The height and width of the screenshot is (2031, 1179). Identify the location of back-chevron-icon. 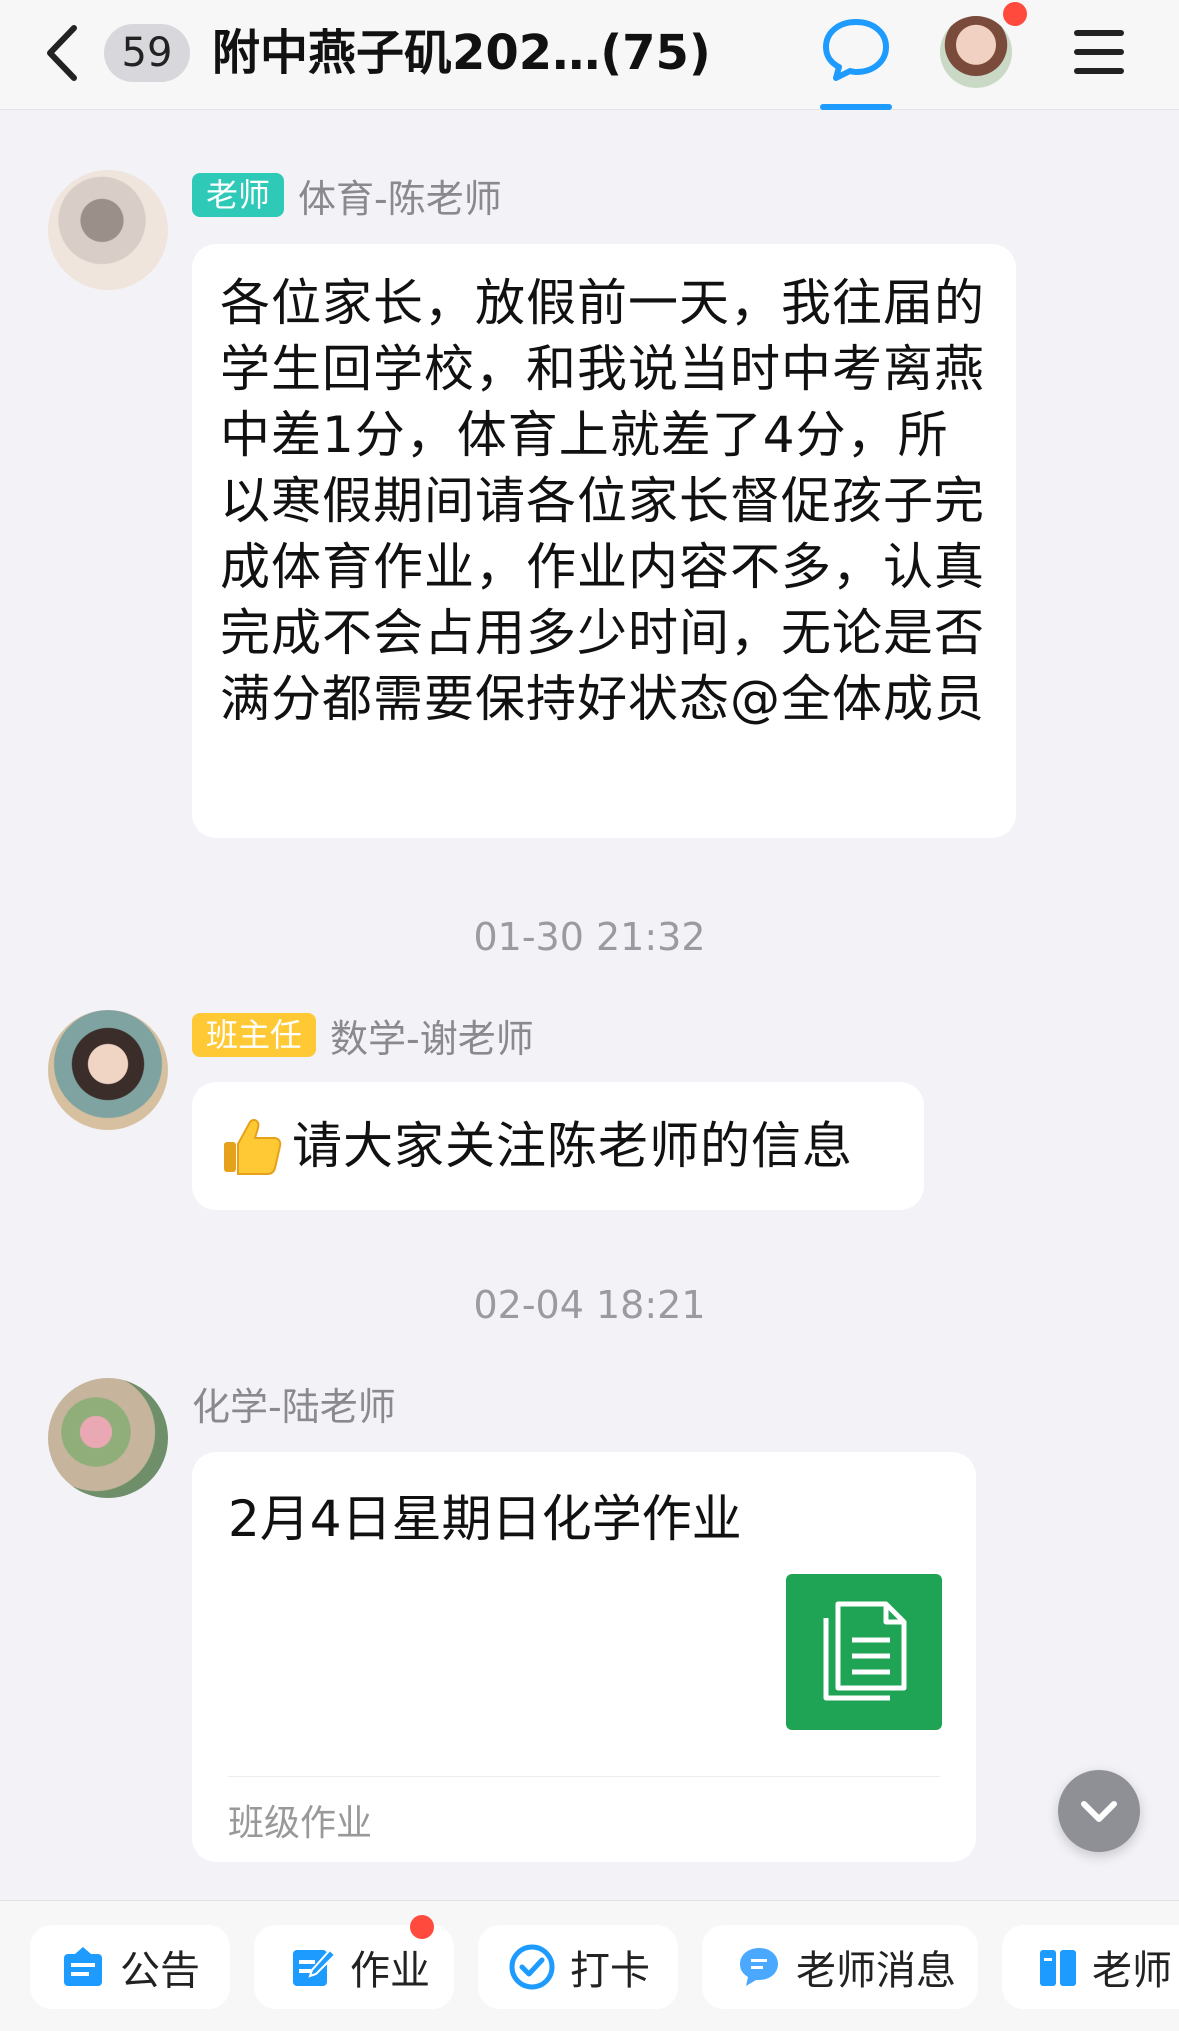
(65, 53).